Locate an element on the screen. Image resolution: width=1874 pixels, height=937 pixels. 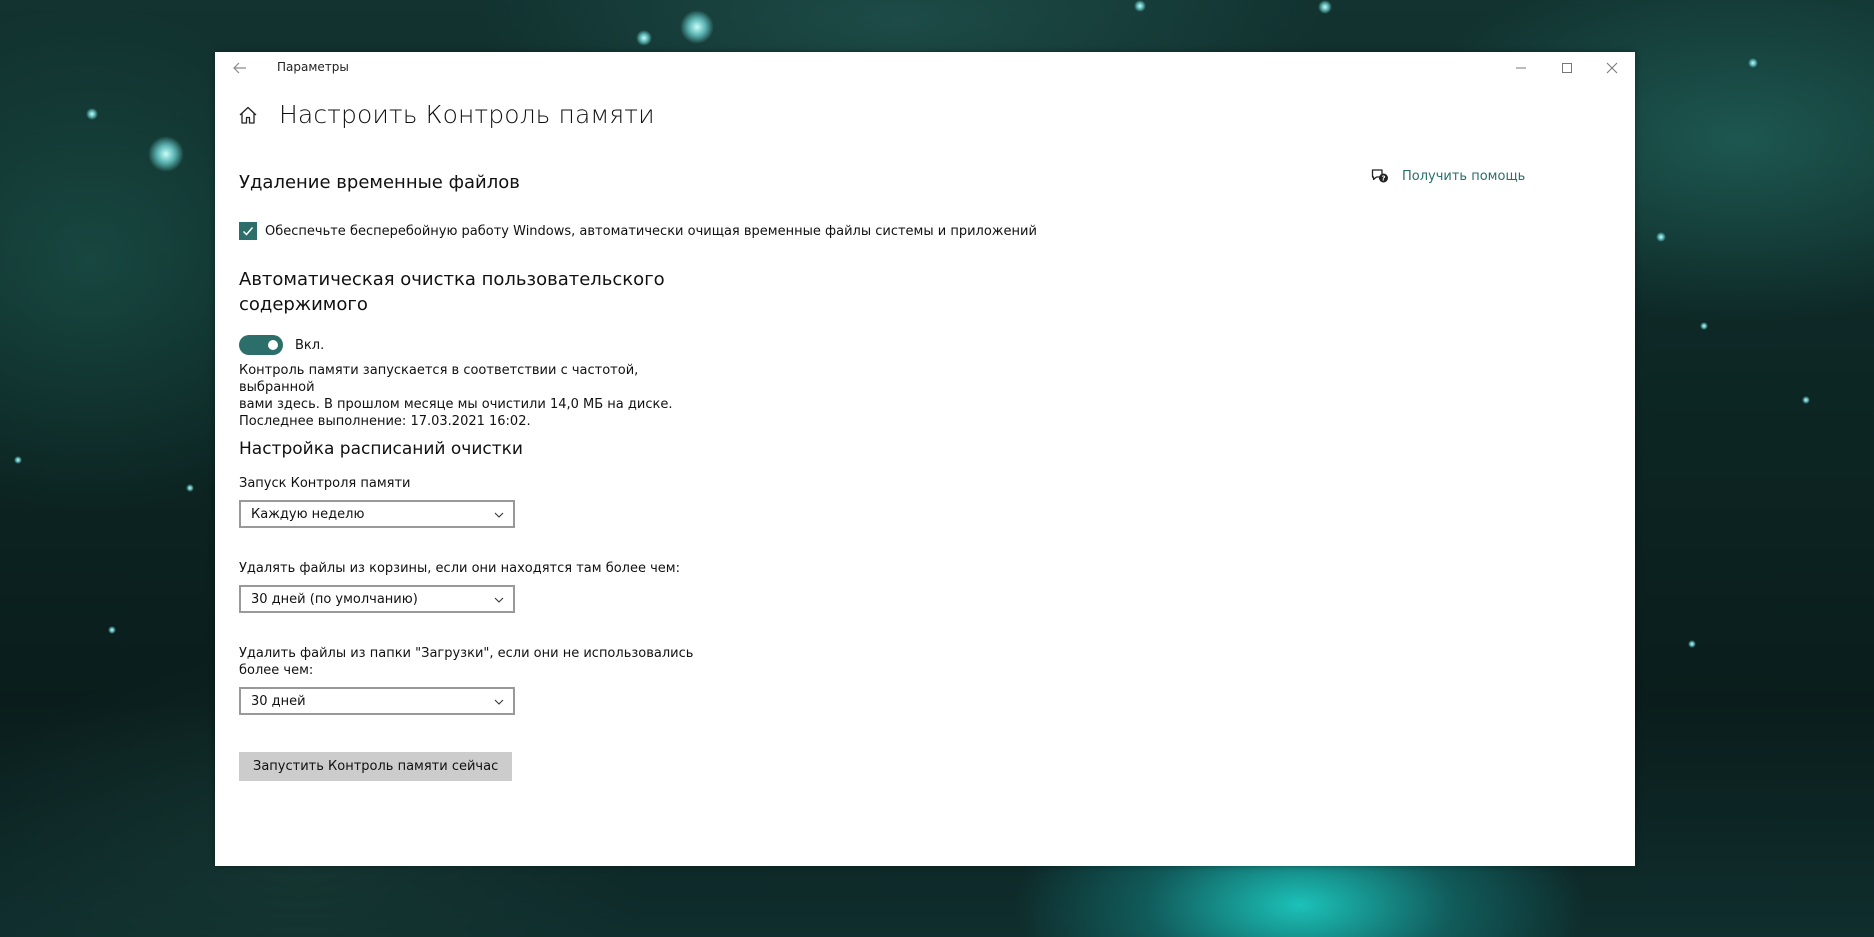
close-icon is located at coordinates (1612, 68).